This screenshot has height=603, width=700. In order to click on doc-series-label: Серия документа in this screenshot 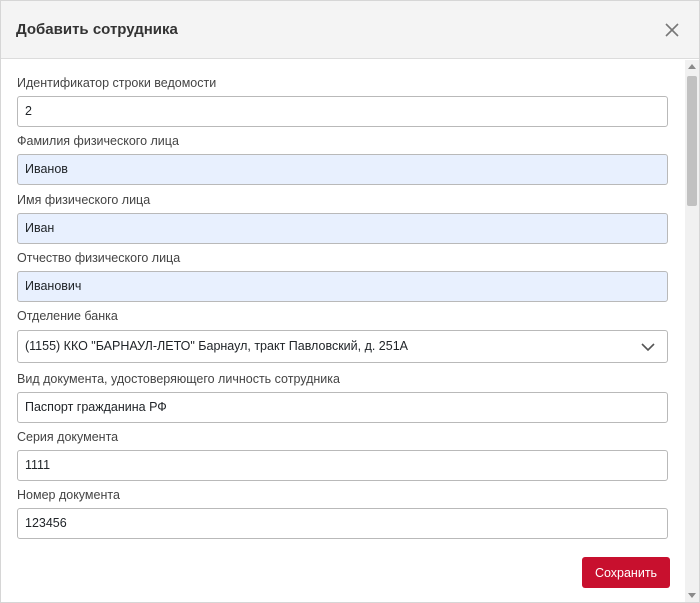, I will do `click(68, 437)`.